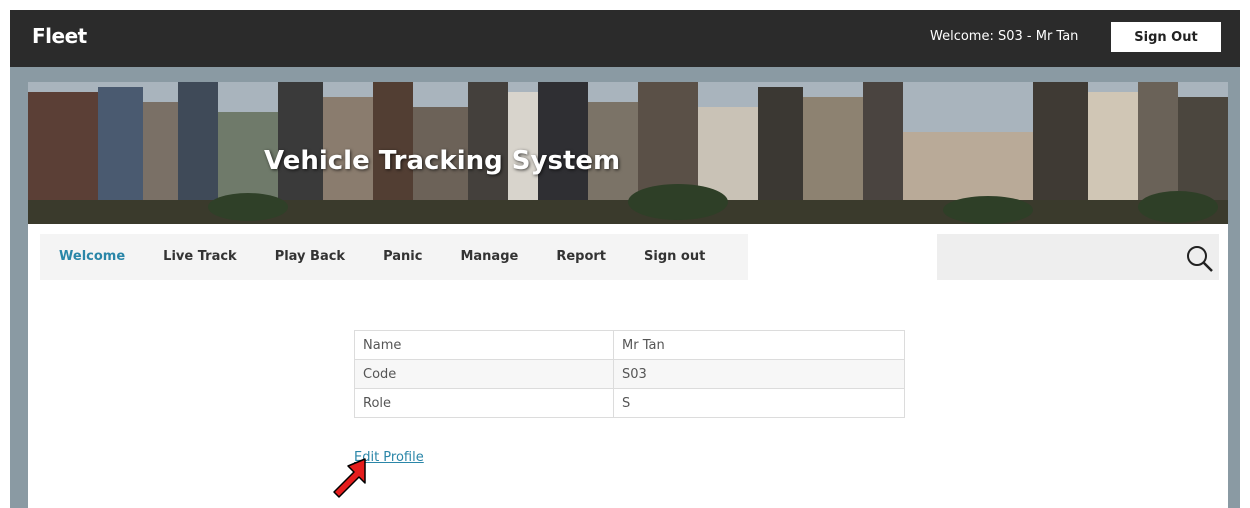 The height and width of the screenshot is (508, 1250). I want to click on profile-name-value: Mr Tan, so click(759, 345).